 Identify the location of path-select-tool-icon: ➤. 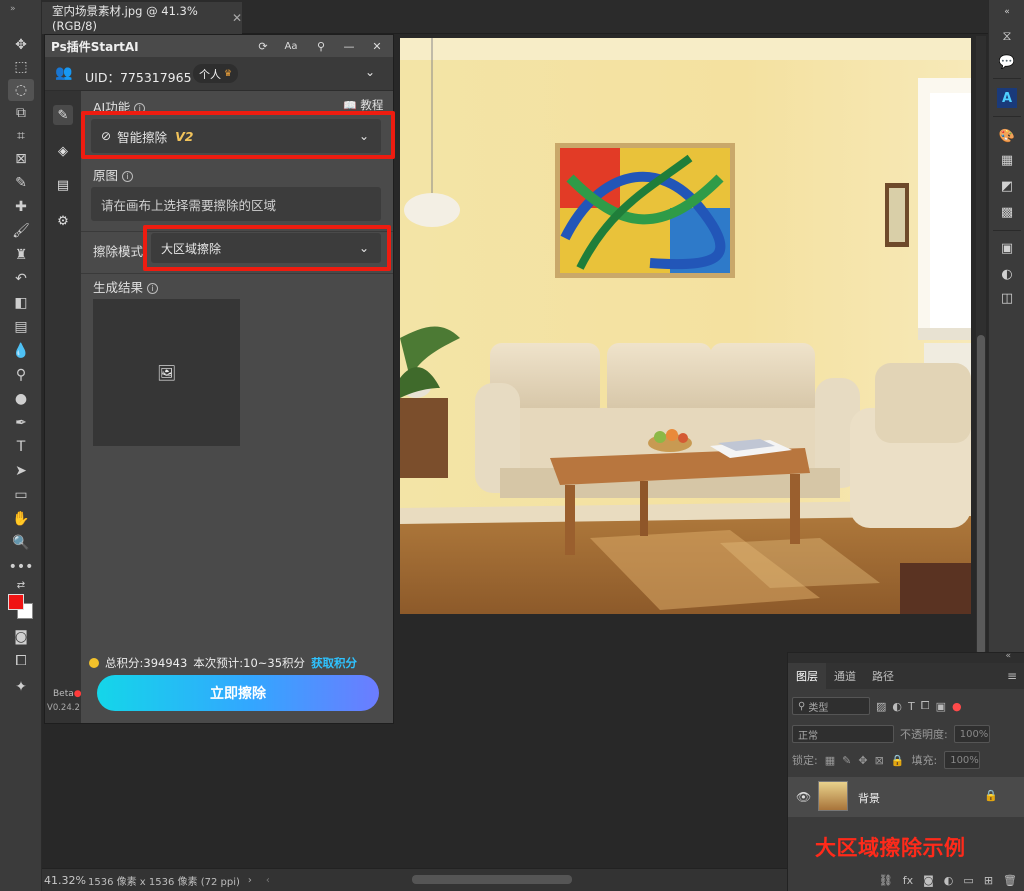
(21, 471).